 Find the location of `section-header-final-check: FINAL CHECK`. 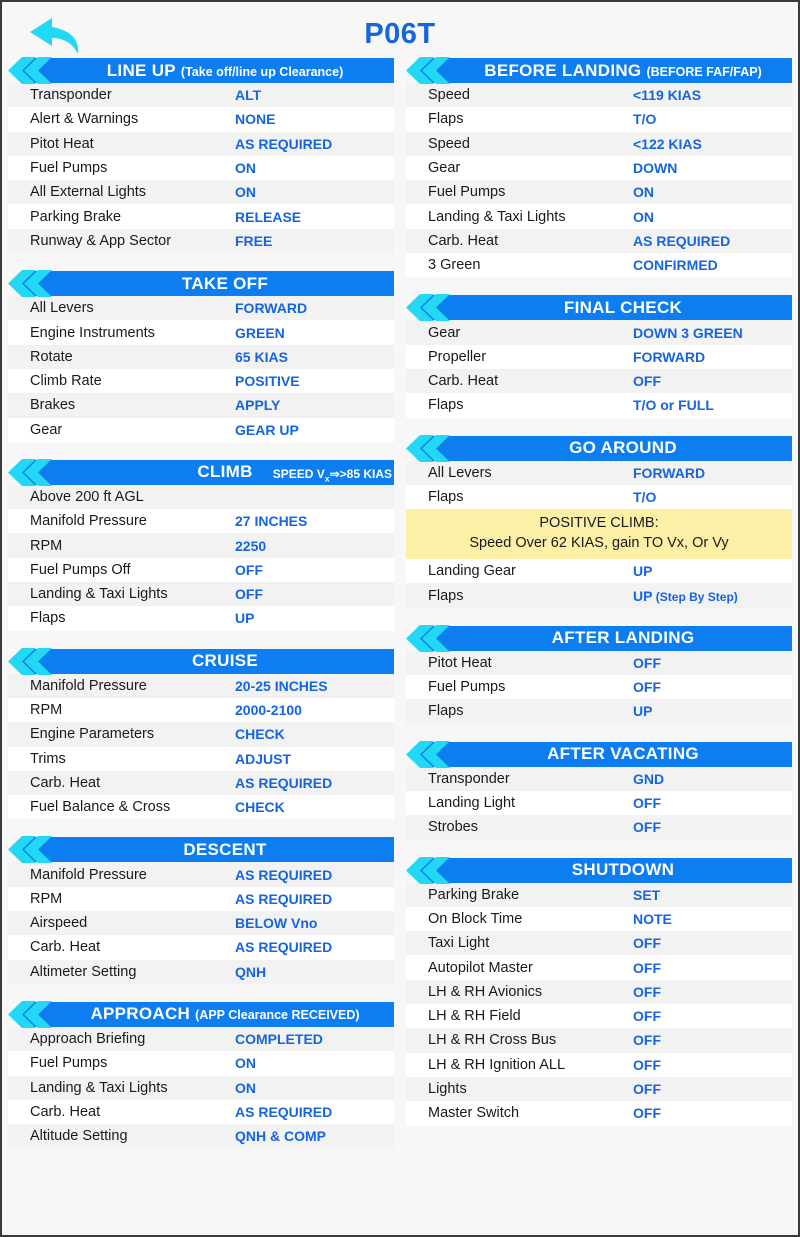

section-header-final-check: FINAL CHECK is located at coordinates (599, 308).